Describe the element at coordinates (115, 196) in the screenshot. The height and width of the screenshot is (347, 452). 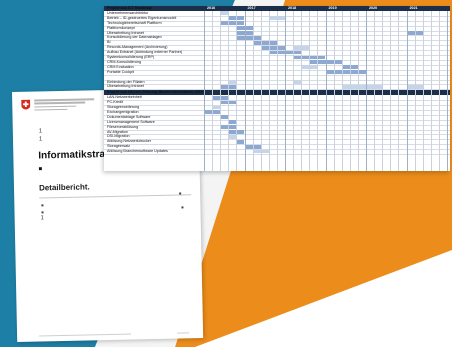
I see `subtitle-rule` at that location.